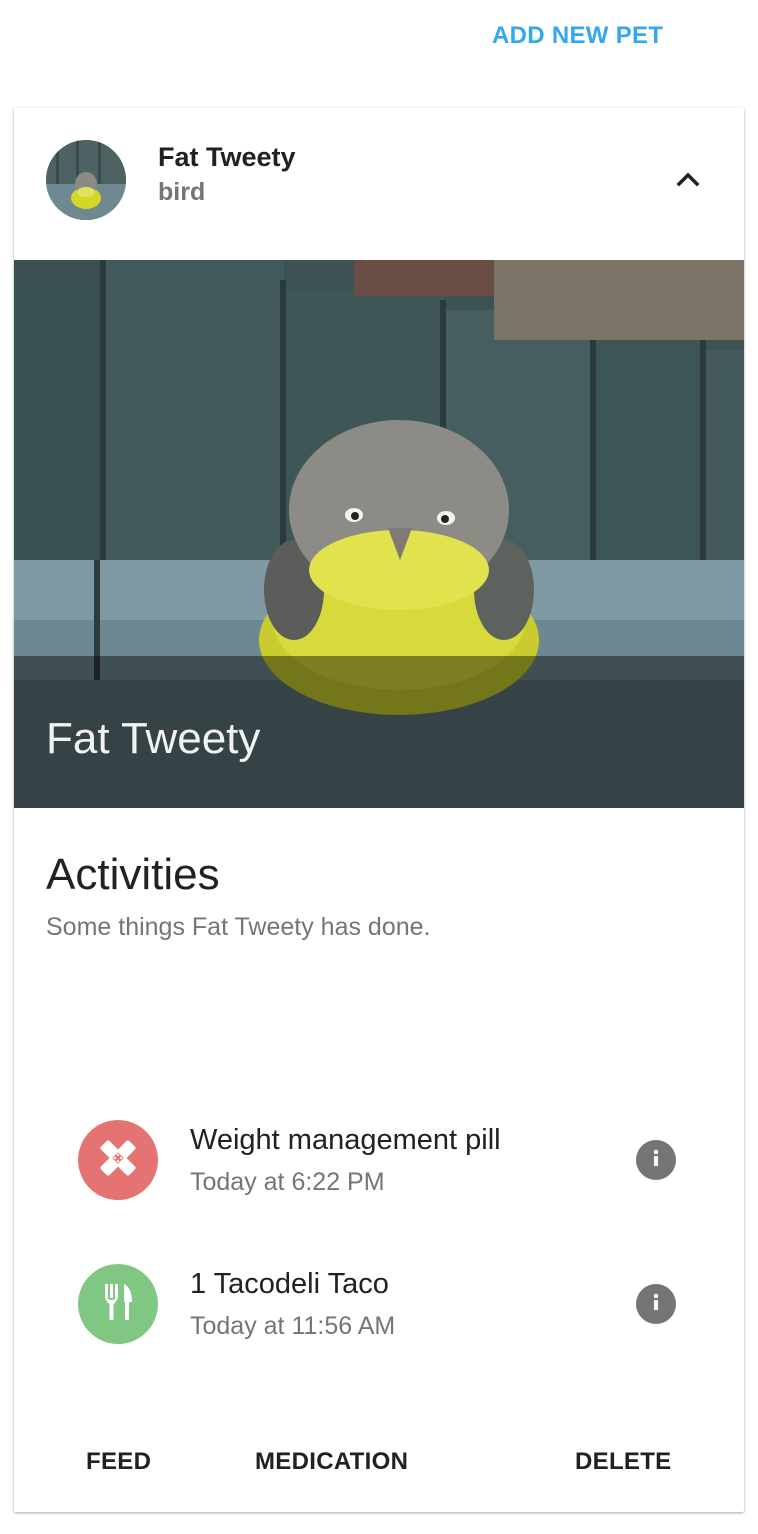 The width and height of the screenshot is (758, 1534). I want to click on activity-title: 1 Tacodeli Taco, so click(289, 1284).